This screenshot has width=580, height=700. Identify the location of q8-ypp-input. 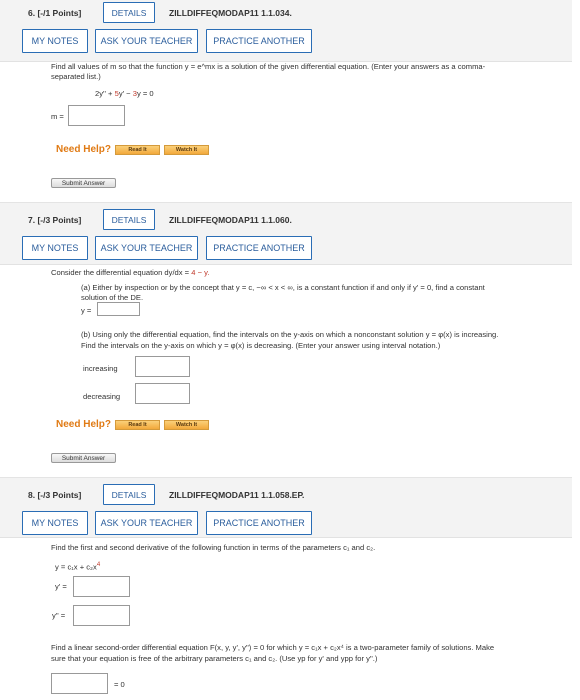
(101, 615).